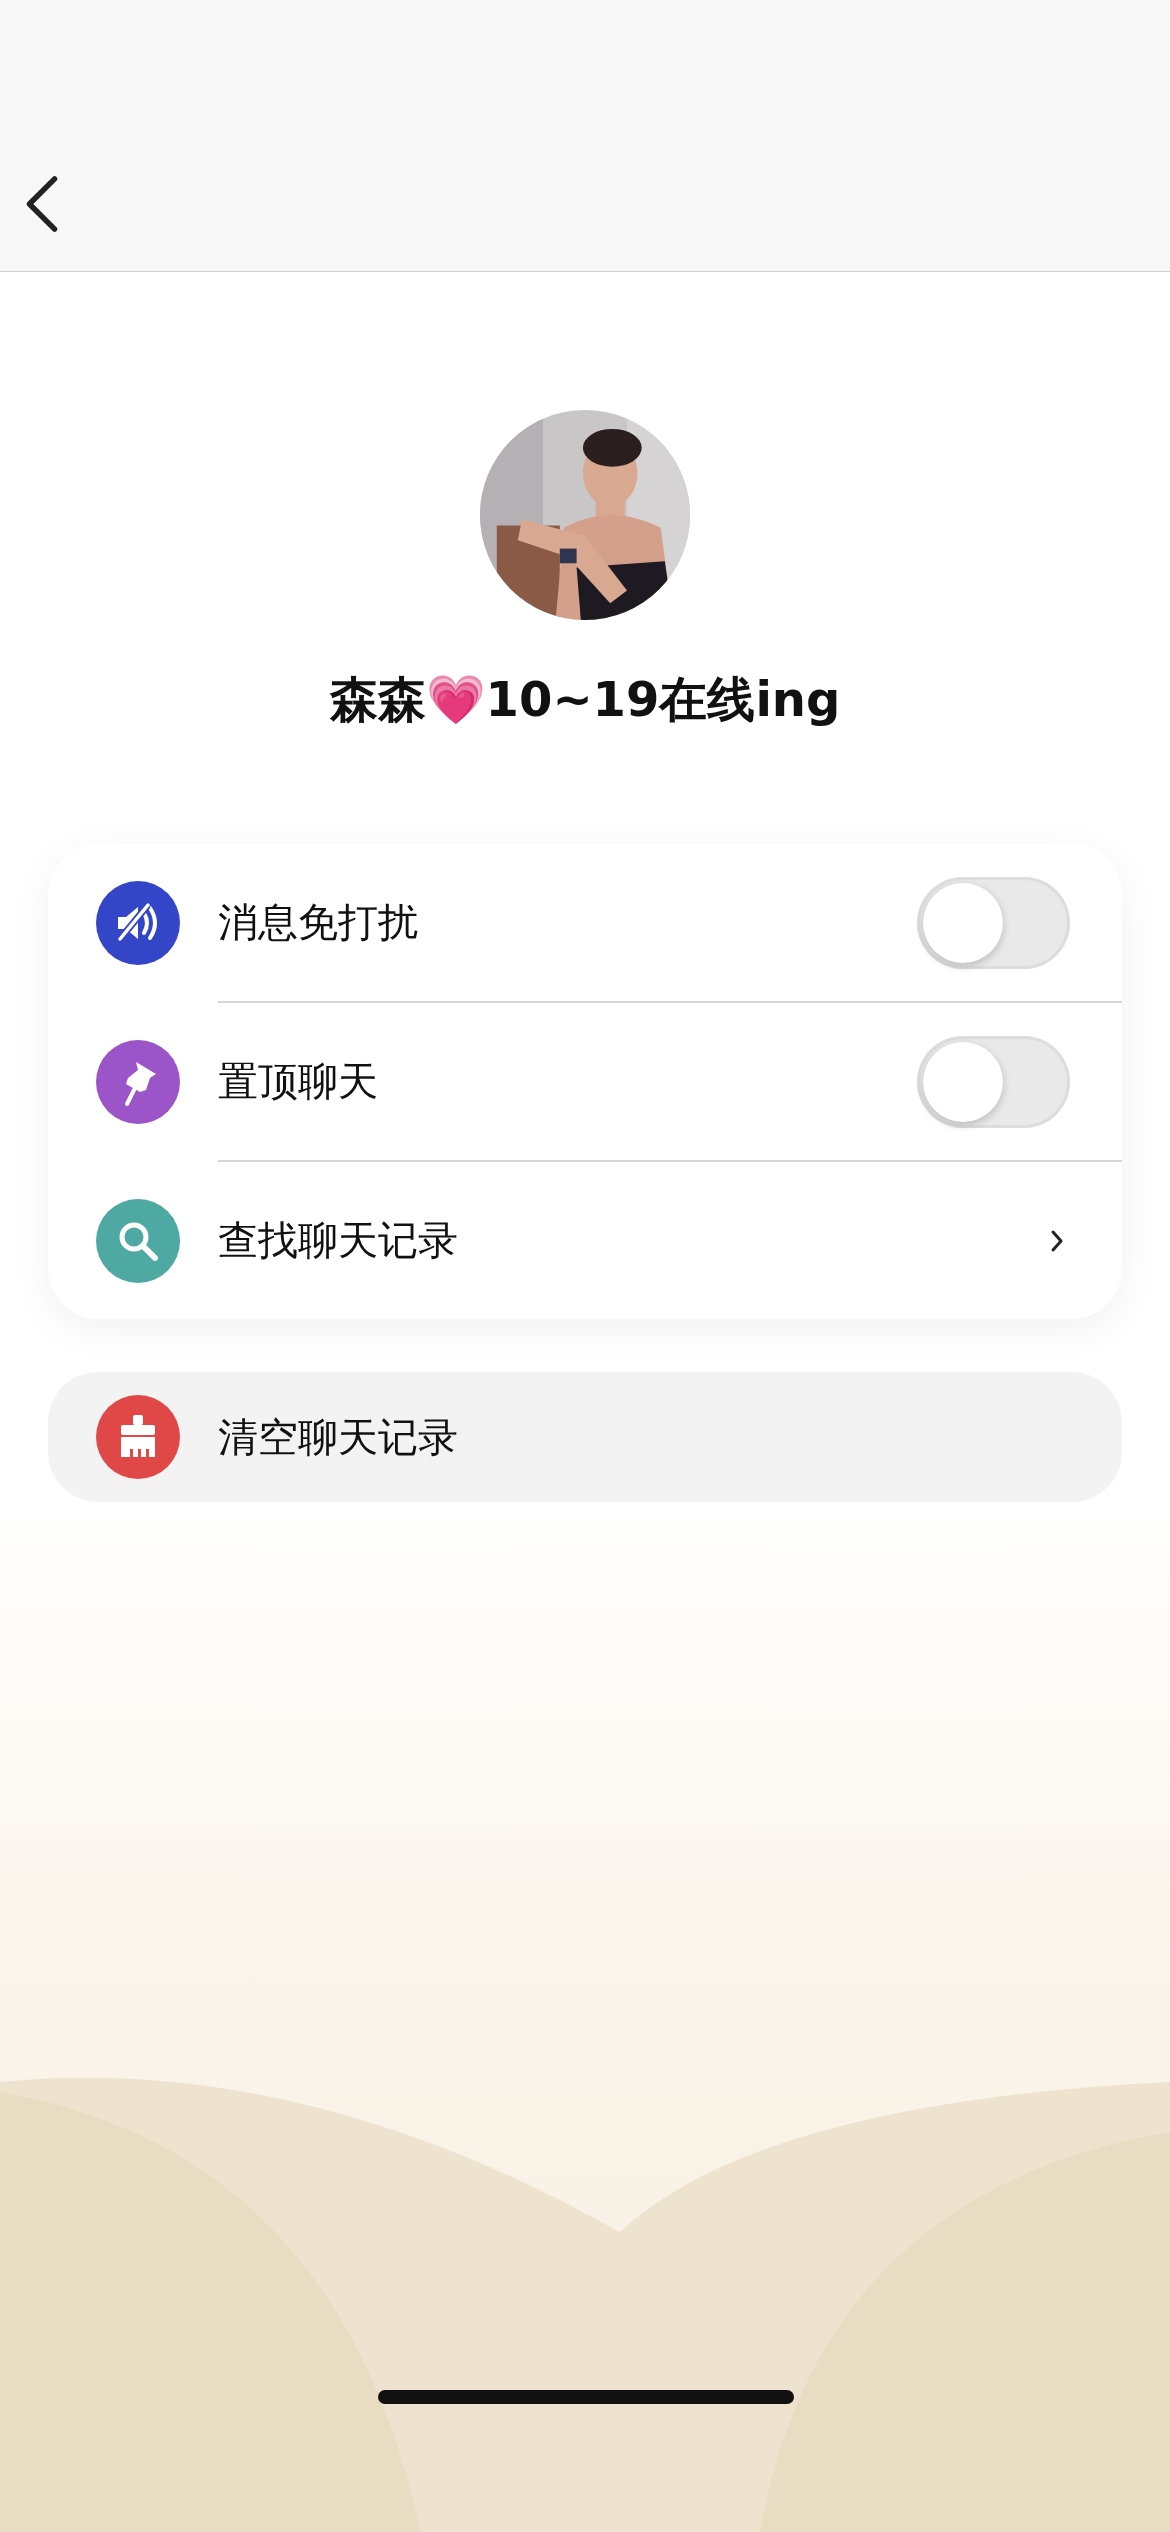 The image size is (1170, 2532). Describe the element at coordinates (318, 922) in the screenshot. I see `setting-label: 消息免打扰` at that location.